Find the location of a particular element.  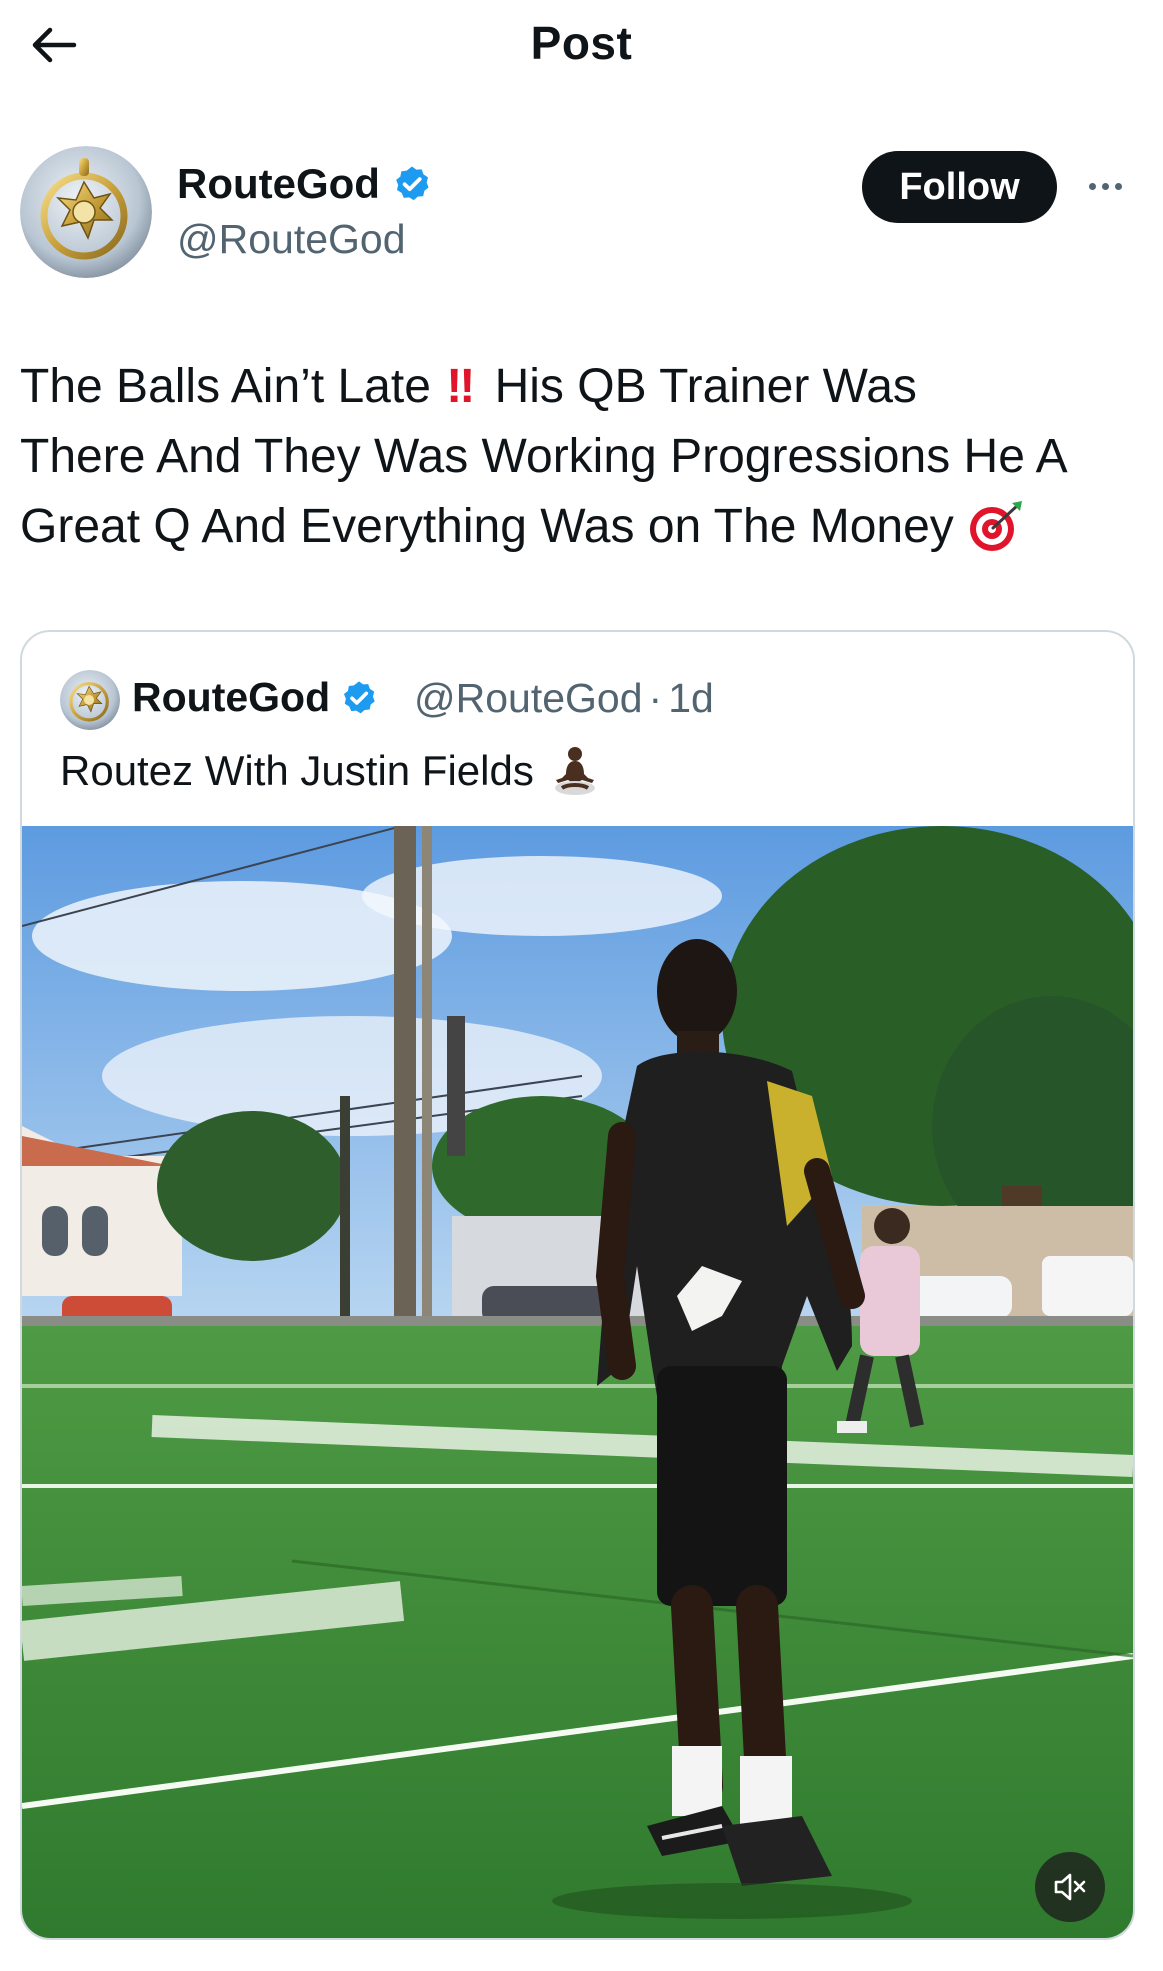

author-handle: @RouteGod is located at coordinates (291, 239).